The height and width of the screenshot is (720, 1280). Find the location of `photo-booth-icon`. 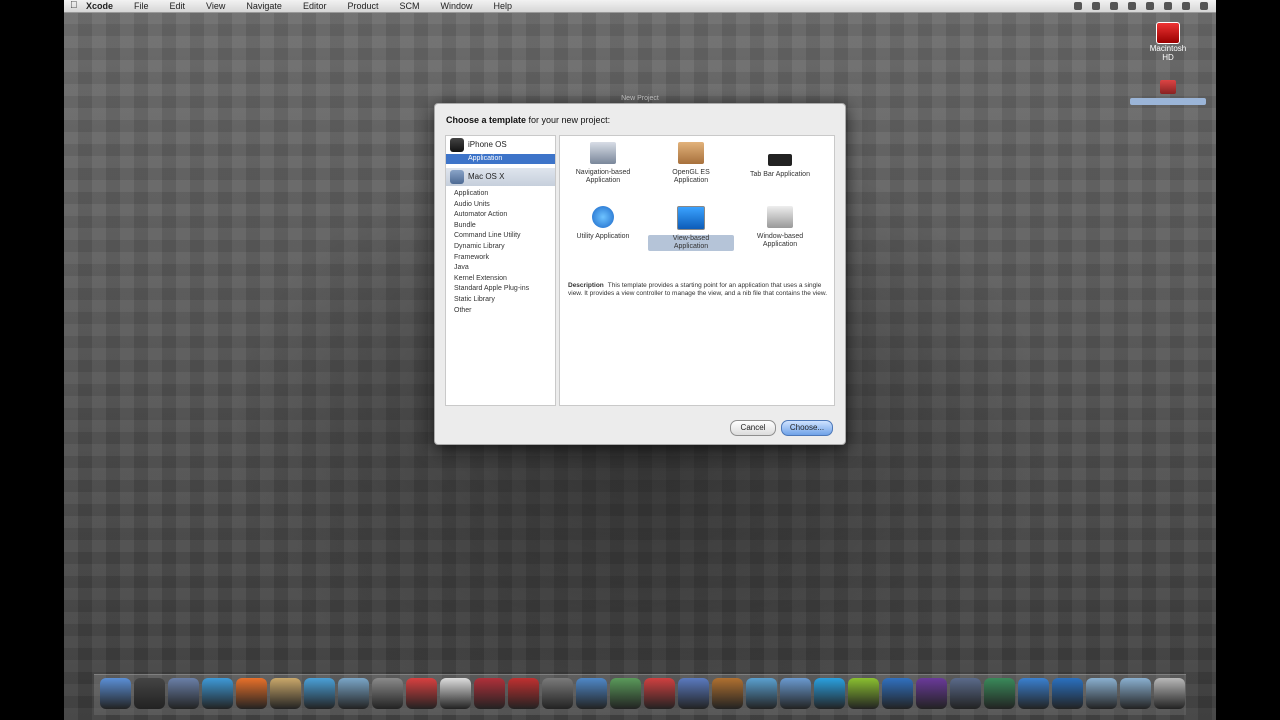

photo-booth-icon is located at coordinates (489, 693).